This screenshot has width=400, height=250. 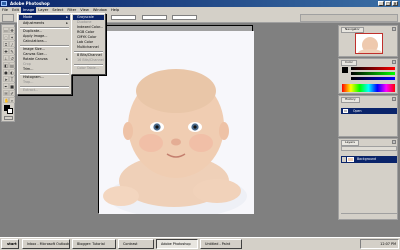 I want to click on zoom-tool-icon: ⌕, so click(x=12, y=100).